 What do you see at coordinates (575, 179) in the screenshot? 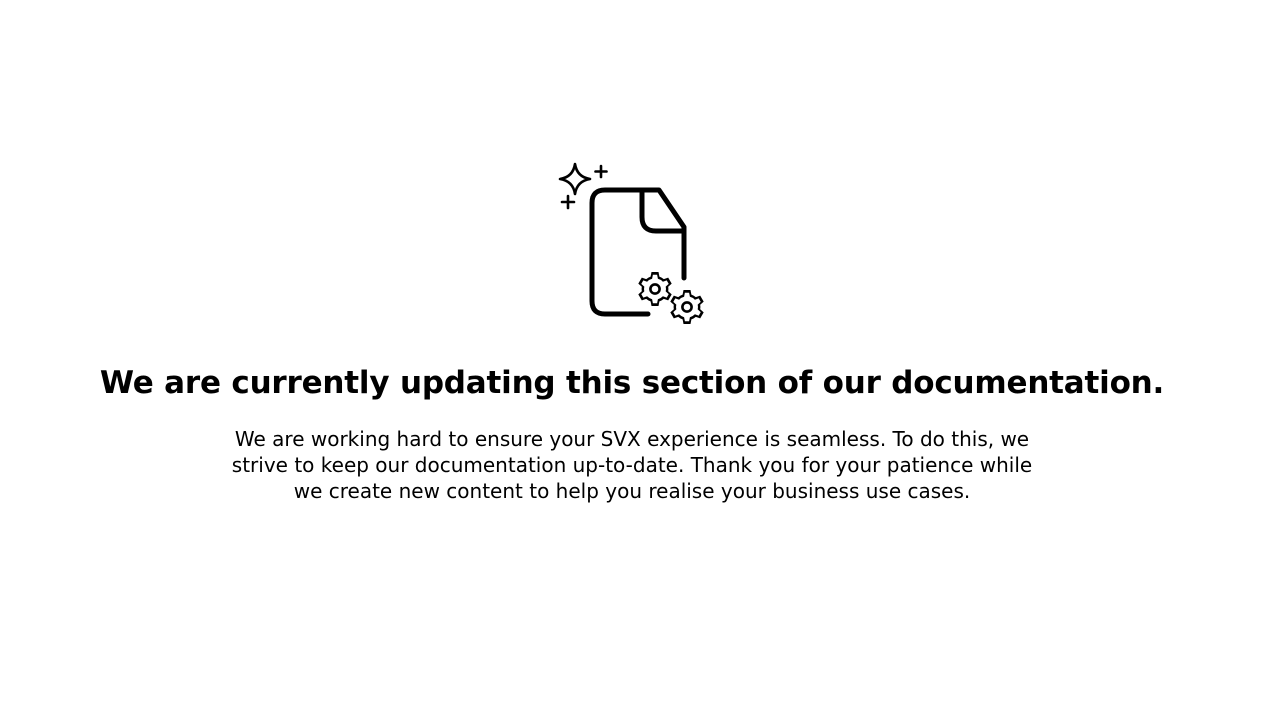
I see `sparkle-icon` at bounding box center [575, 179].